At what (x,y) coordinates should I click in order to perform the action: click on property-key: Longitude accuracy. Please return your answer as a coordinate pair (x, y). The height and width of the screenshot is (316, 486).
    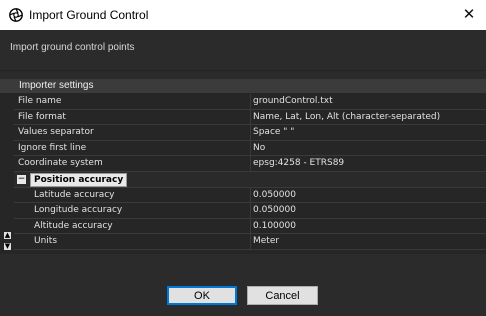
    Looking at the image, I should click on (78, 210).